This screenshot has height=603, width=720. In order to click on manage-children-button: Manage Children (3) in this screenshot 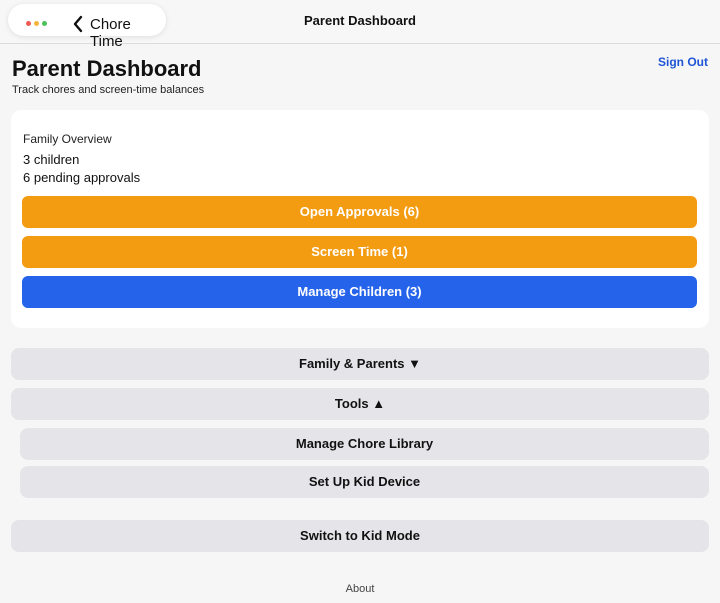, I will do `click(359, 292)`.